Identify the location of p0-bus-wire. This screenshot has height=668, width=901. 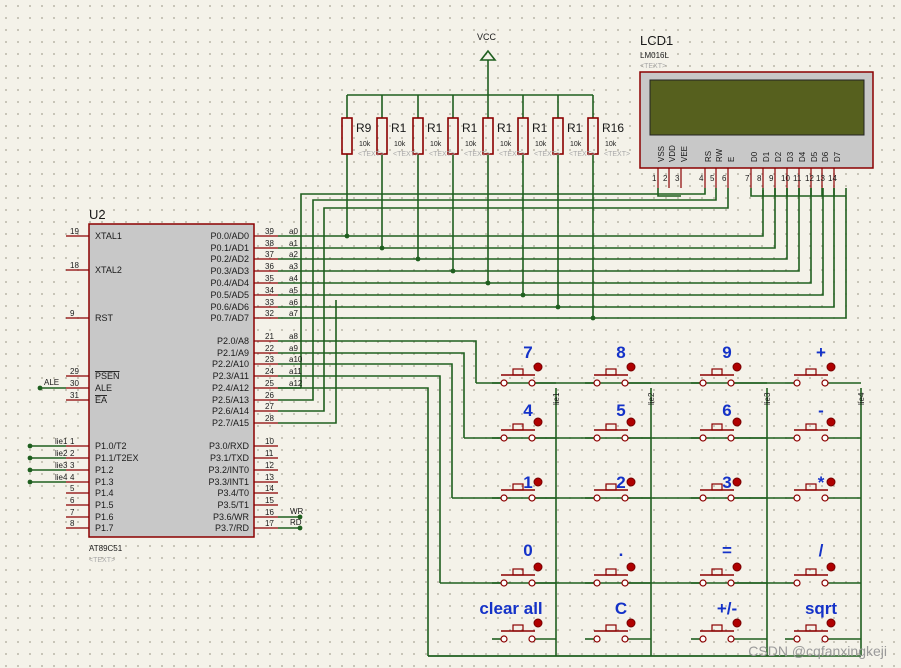
(521, 213).